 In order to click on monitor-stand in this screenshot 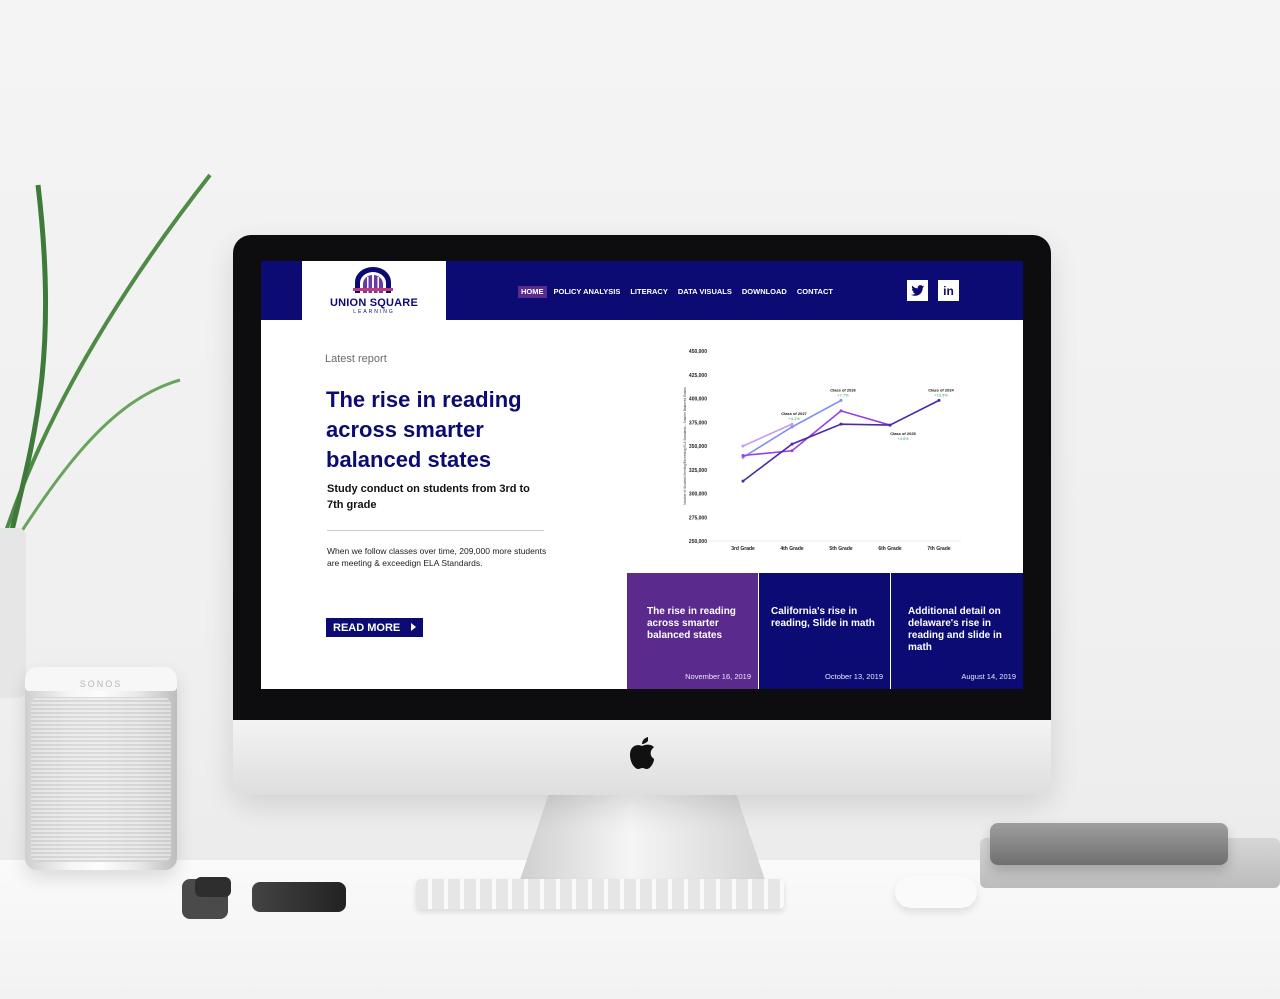, I will do `click(642, 836)`.